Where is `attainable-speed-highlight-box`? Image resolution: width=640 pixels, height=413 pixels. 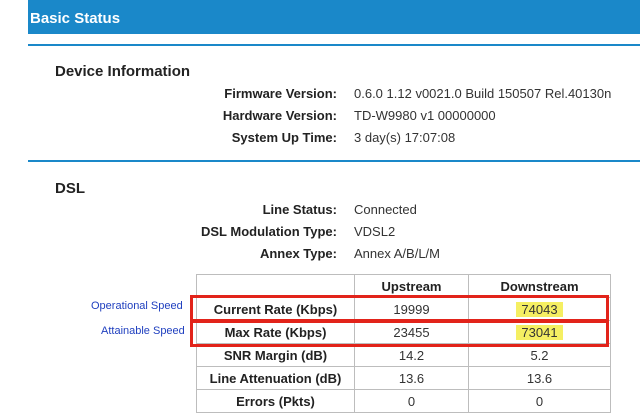
attainable-speed-highlight-box is located at coordinates (399, 333).